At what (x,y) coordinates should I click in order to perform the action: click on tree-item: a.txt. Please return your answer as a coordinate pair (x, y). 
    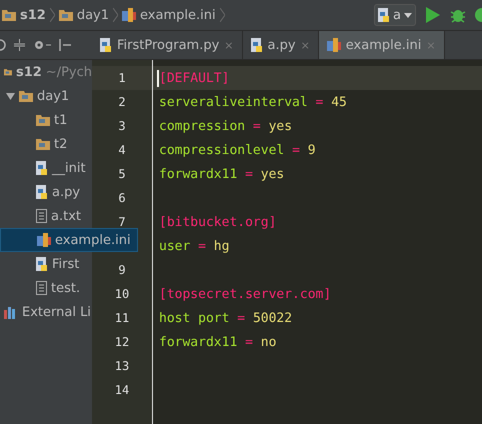
    Looking at the image, I should click on (46, 216).